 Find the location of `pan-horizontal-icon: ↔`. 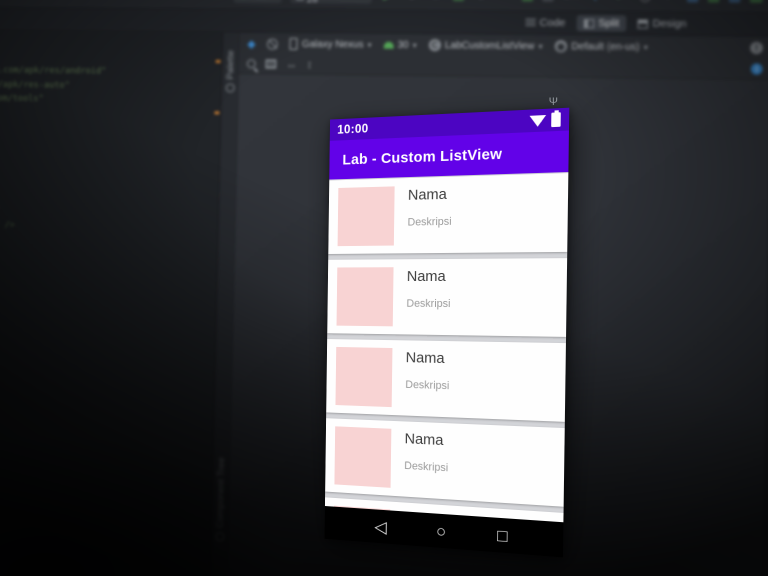

pan-horizontal-icon: ↔ is located at coordinates (291, 64).